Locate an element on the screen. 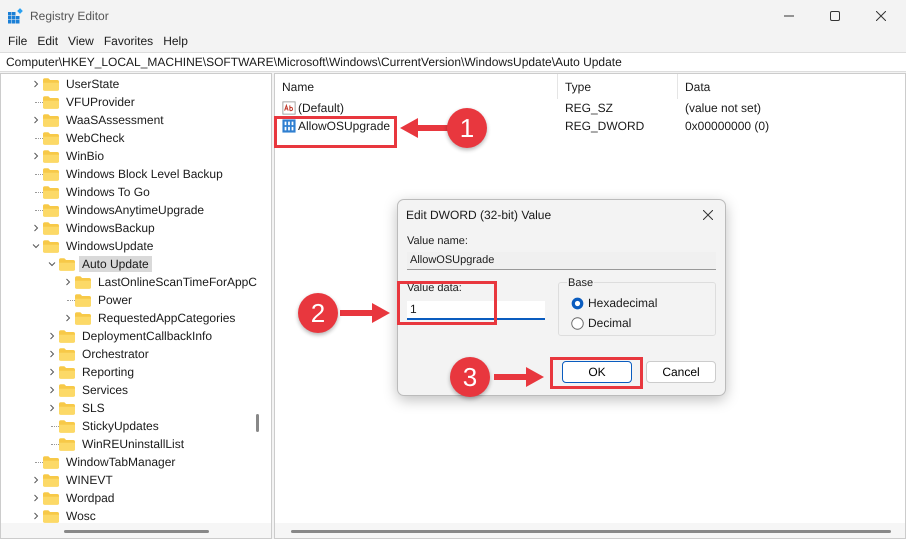 The image size is (906, 539). tree-item: LastOnlineScanTimeForAppC is located at coordinates (177, 282).